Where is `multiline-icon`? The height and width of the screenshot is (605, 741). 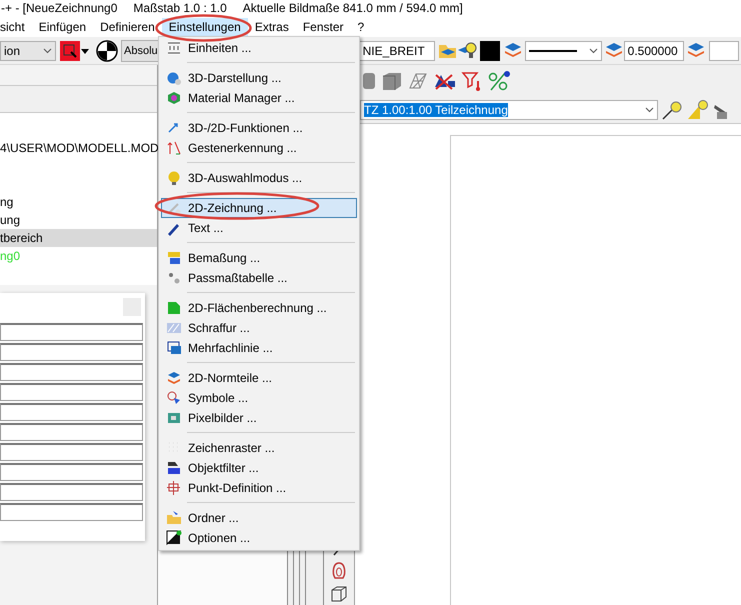
multiline-icon is located at coordinates (174, 348).